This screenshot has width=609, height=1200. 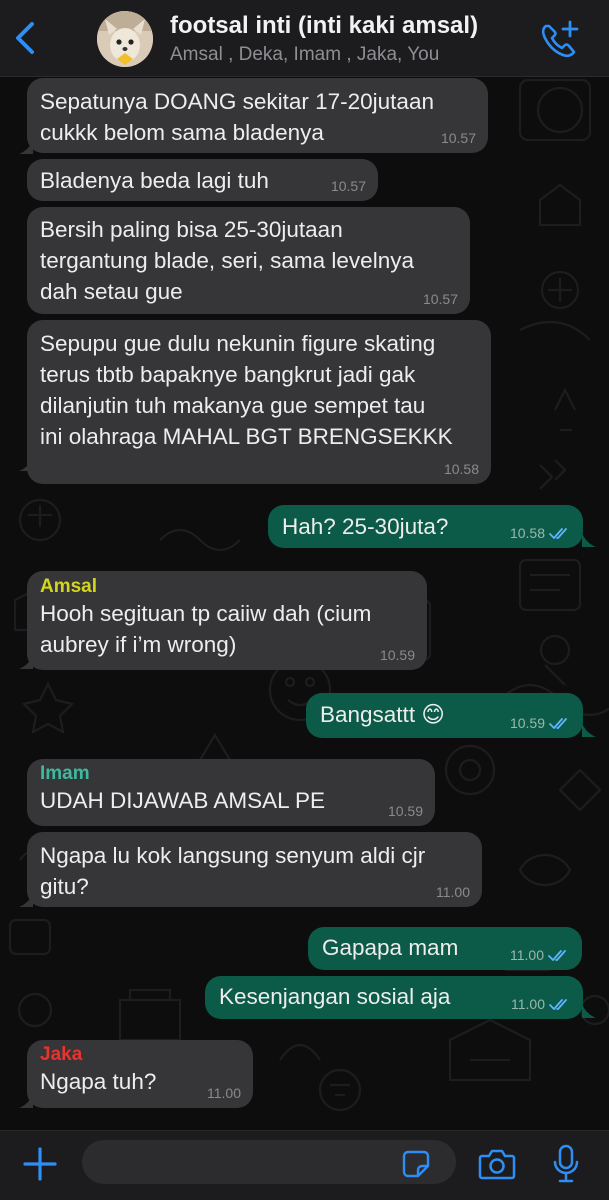 What do you see at coordinates (445, 948) in the screenshot?
I see `message-bubble-outgoing: Gapapa mam 11.00` at bounding box center [445, 948].